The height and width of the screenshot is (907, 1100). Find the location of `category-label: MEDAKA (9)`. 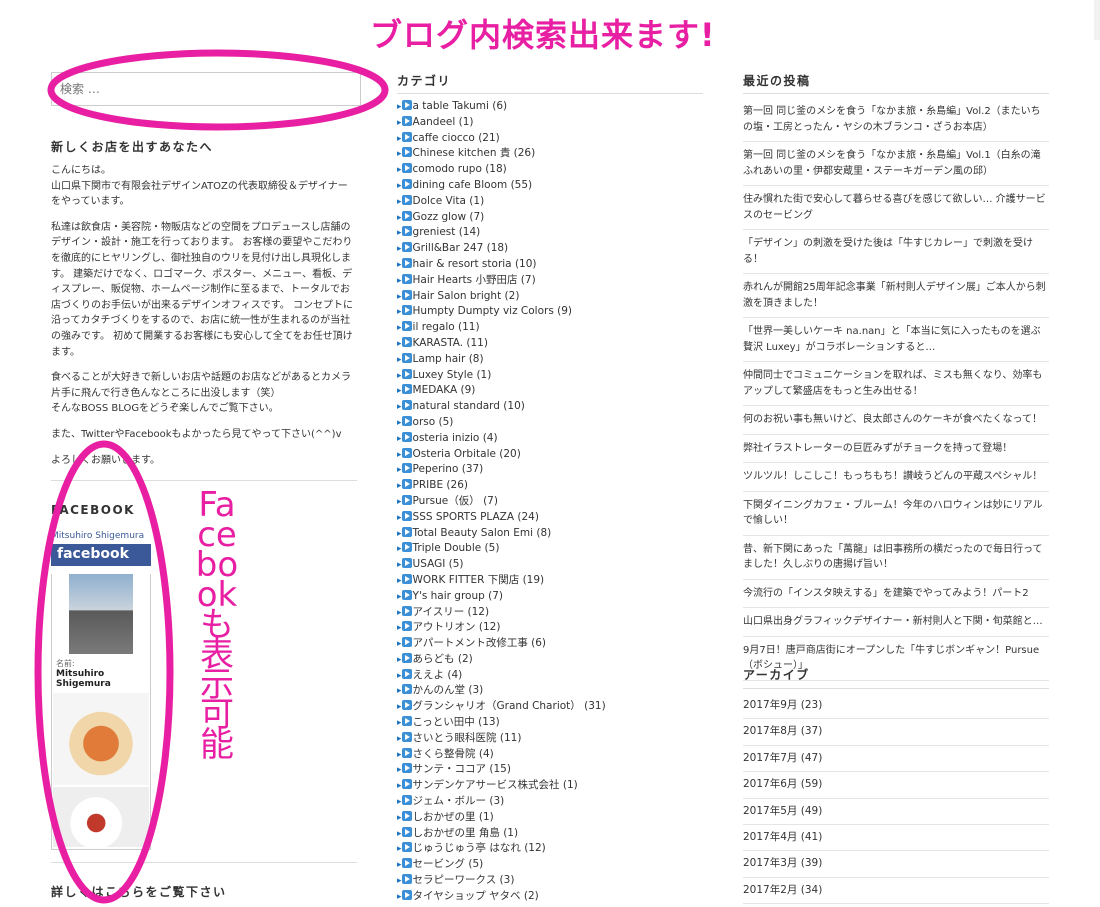

category-label: MEDAKA (9) is located at coordinates (444, 390).